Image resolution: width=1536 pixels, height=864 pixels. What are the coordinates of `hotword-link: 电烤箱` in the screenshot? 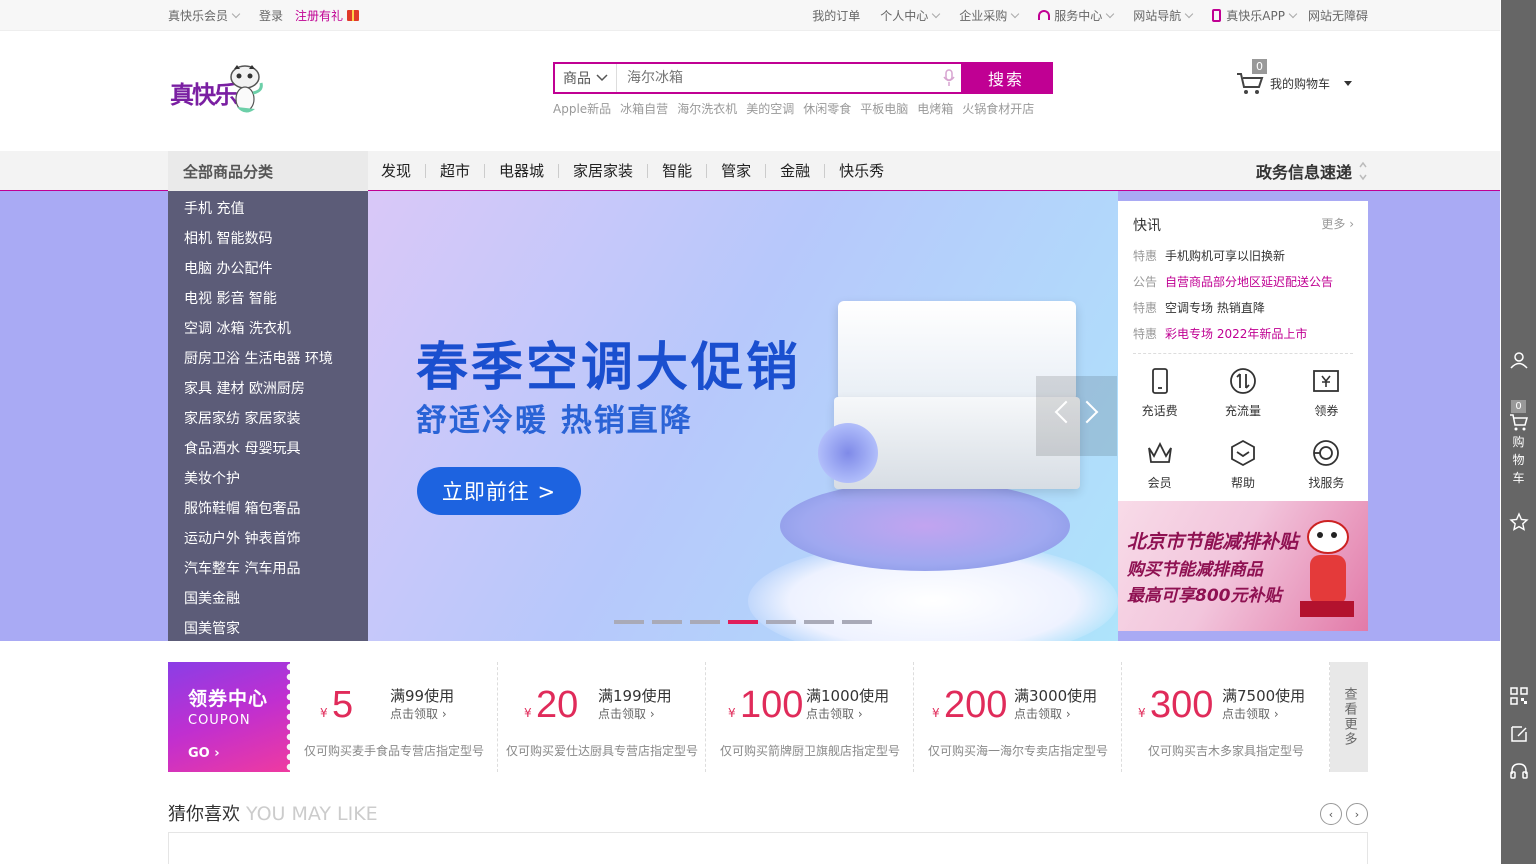 It's located at (935, 108).